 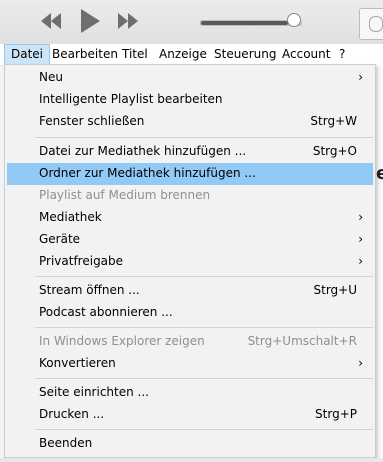 I want to click on menu-item-shortcut: Strg+W, so click(x=333, y=121).